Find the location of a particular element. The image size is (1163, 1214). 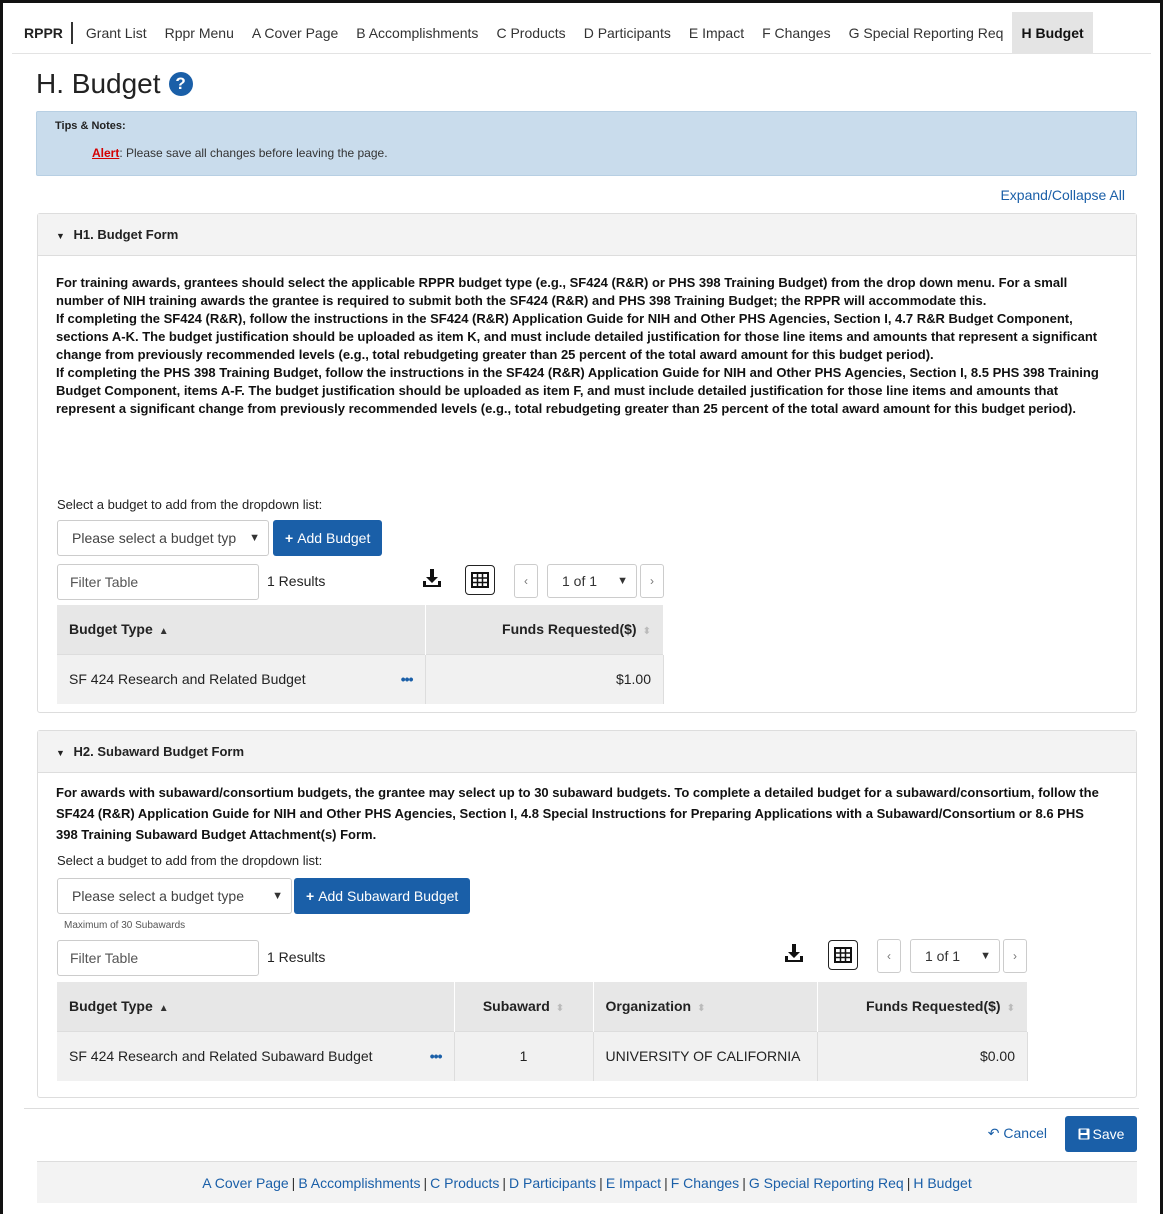

cell-subaward: 1 is located at coordinates (524, 1055).